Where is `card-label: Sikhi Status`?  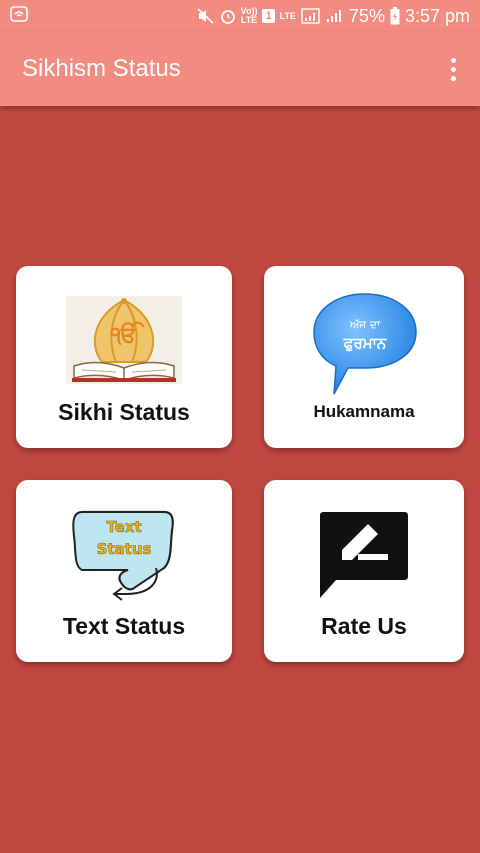 card-label: Sikhi Status is located at coordinates (124, 412).